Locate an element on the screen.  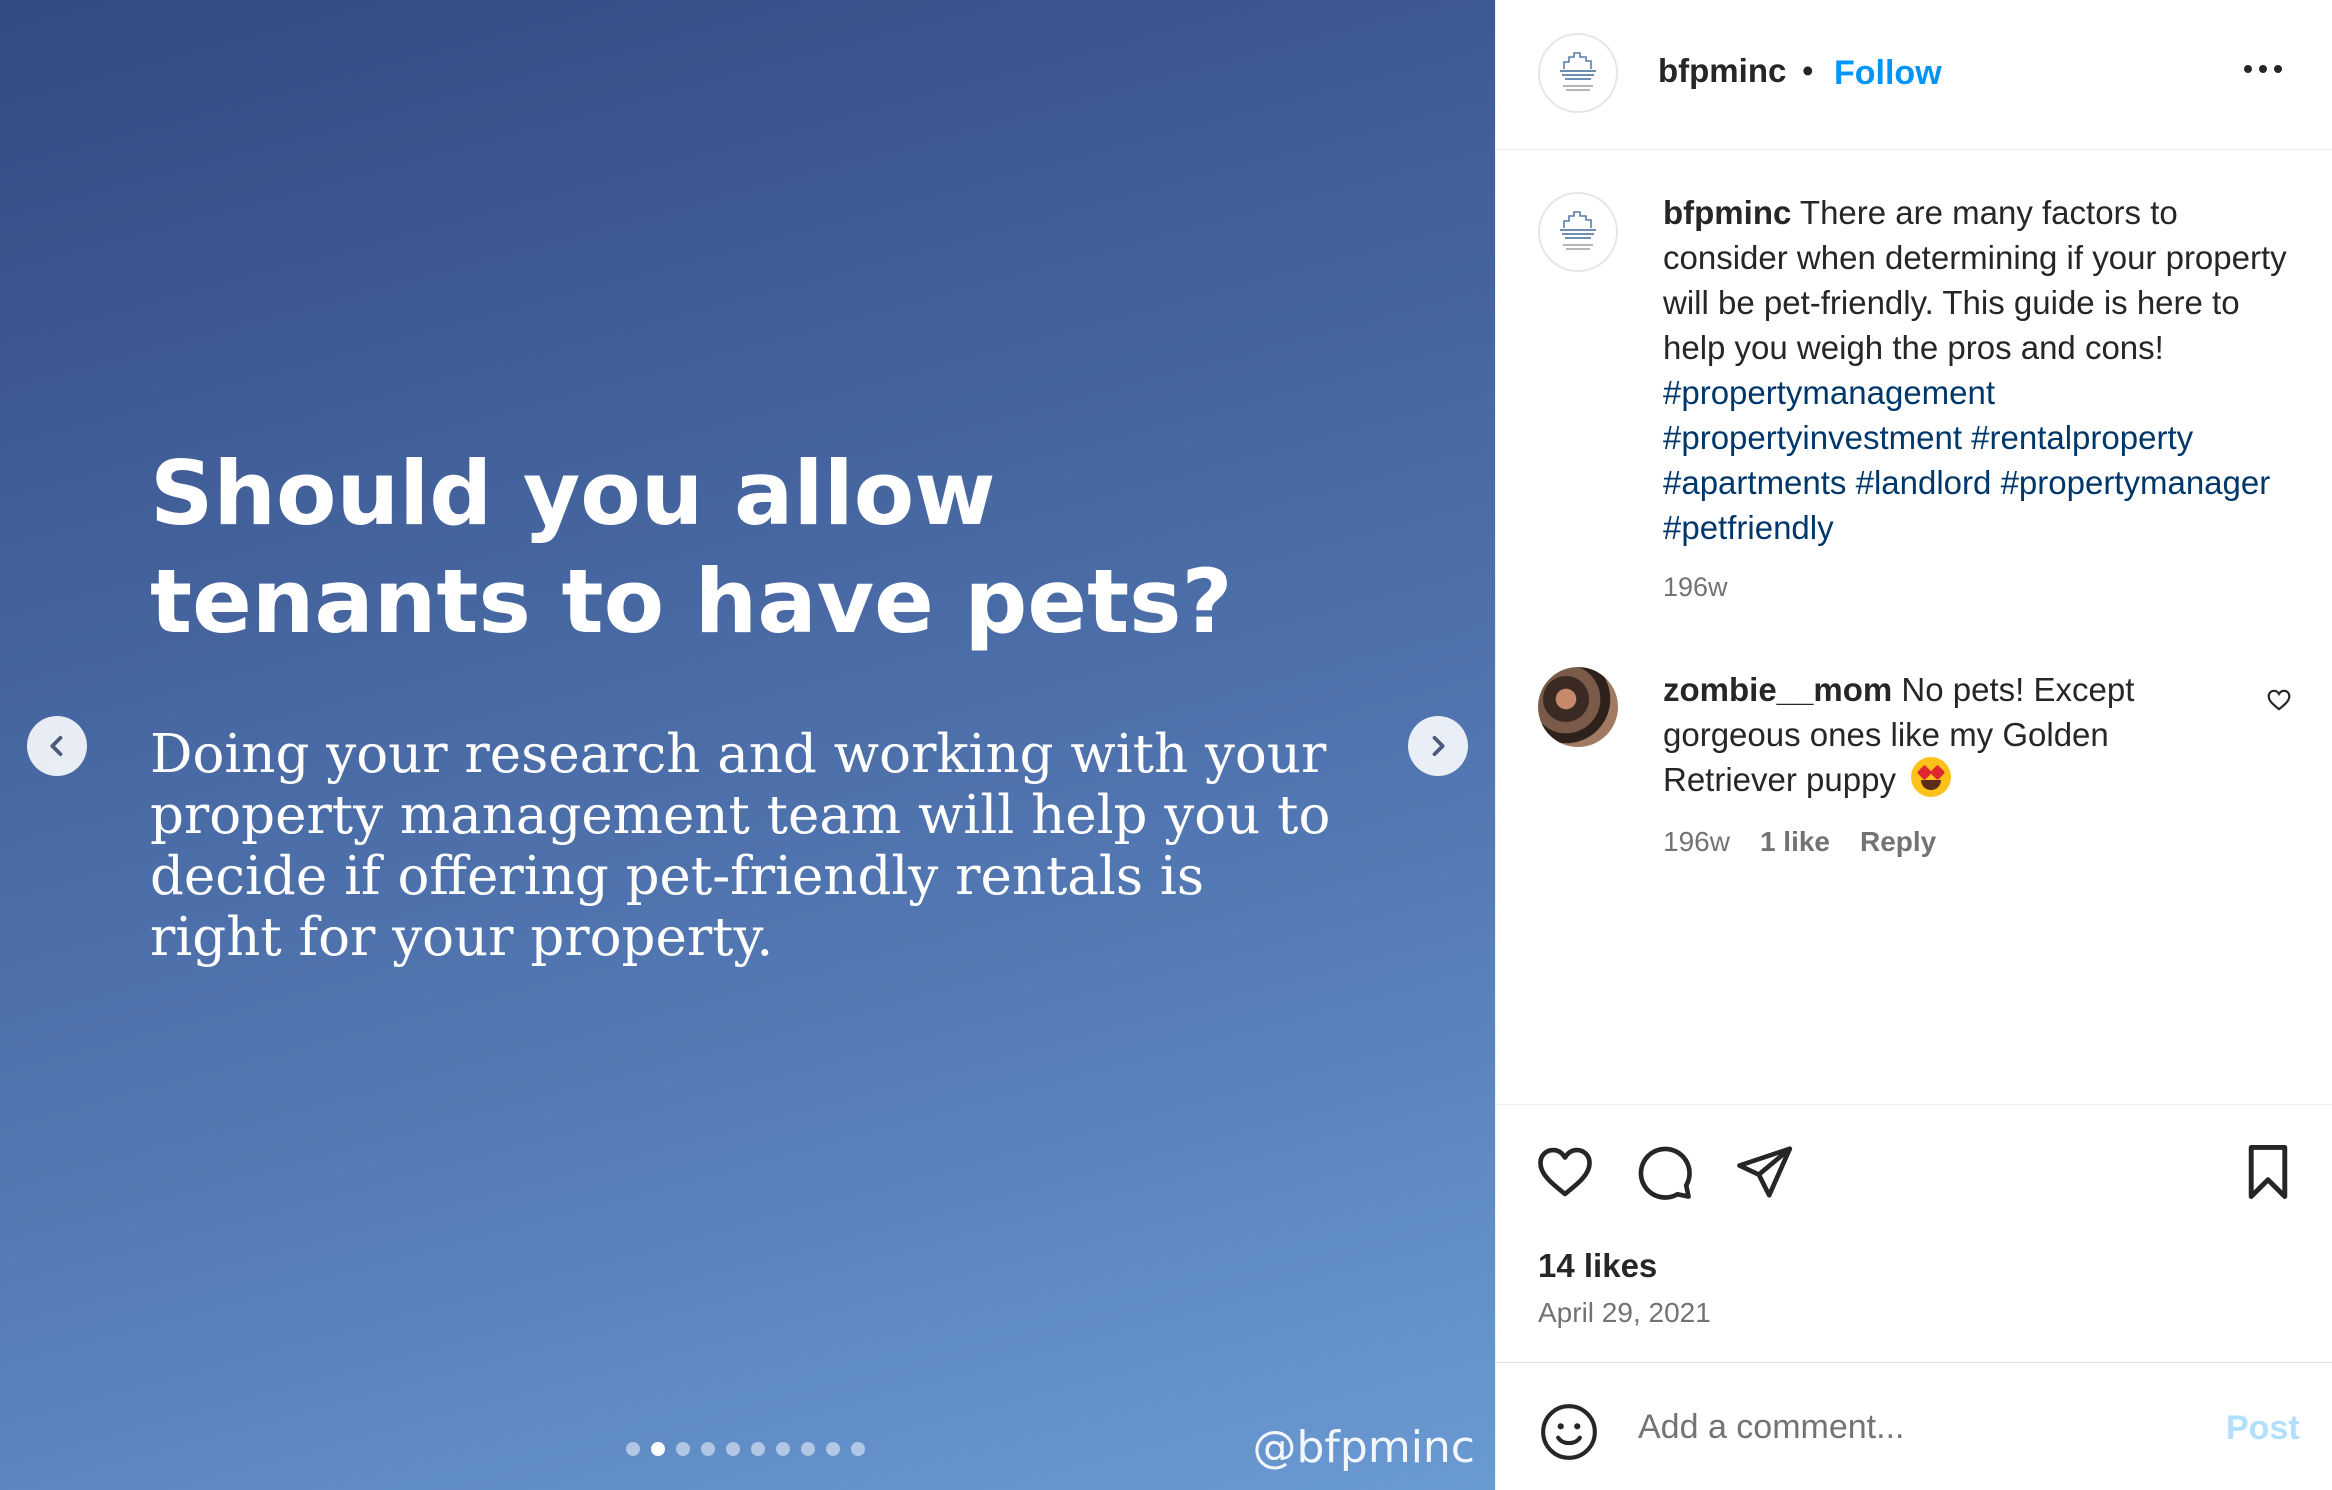
chevron-left-icon is located at coordinates (56, 746).